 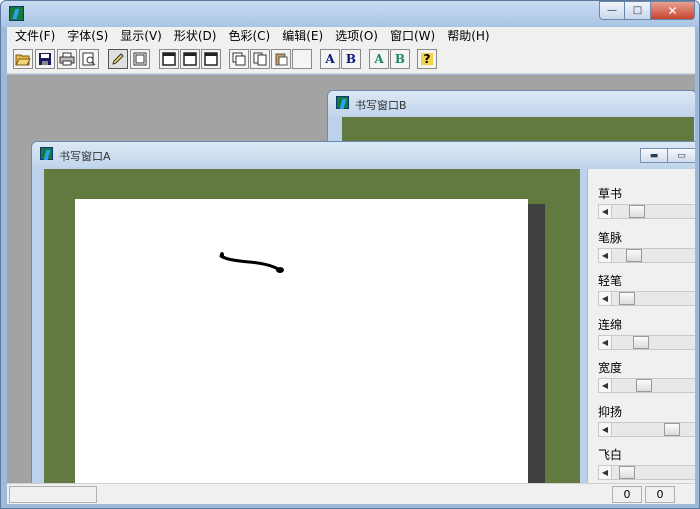 I want to click on open-button, so click(x=23, y=59).